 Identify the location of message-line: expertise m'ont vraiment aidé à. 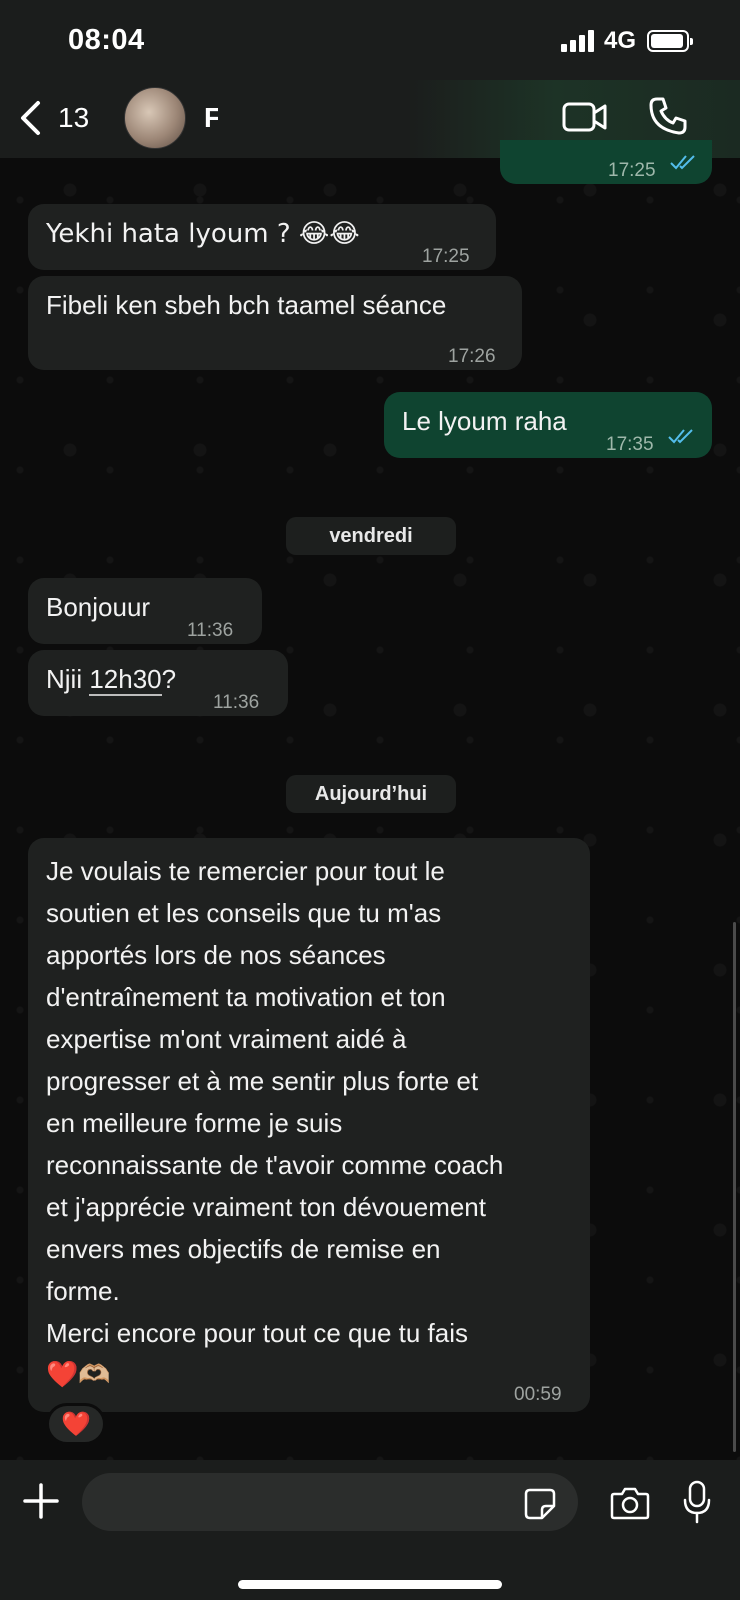
(226, 1039).